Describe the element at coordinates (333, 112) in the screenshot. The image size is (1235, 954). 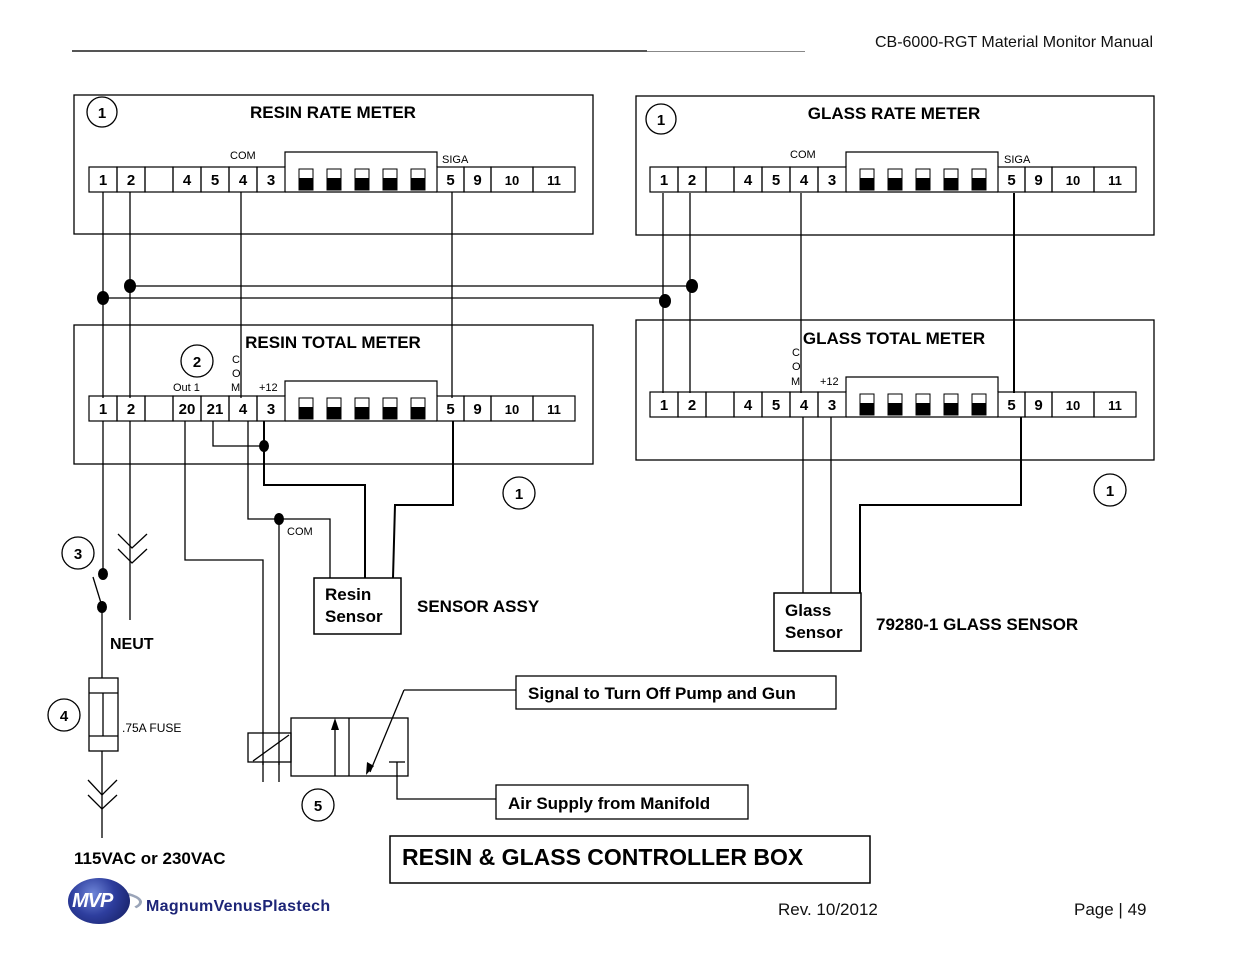
I see `resin-rate-meter-title: RESIN RATE METER` at that location.